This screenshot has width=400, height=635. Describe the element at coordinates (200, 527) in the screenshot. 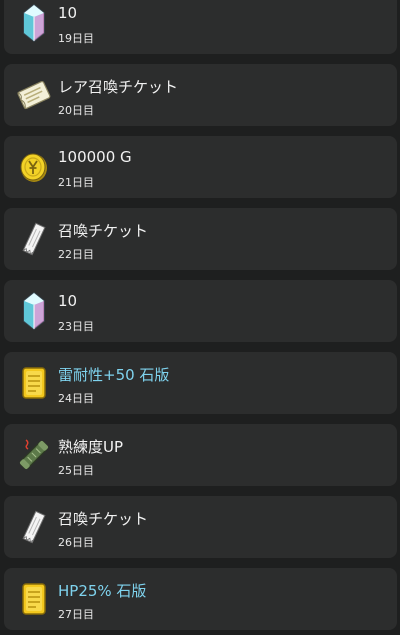

I see `reward-row-day-26: 召喚チケット 26日目` at that location.